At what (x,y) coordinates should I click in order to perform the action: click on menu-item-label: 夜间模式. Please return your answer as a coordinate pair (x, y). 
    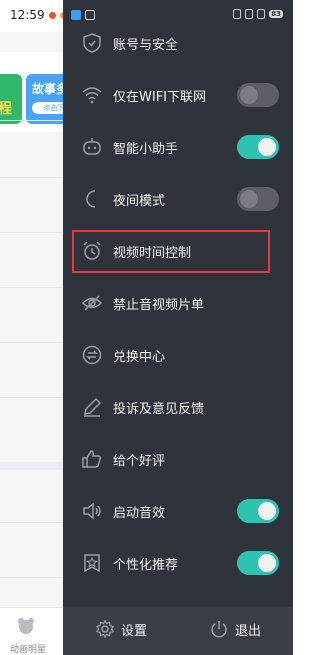
    Looking at the image, I should click on (139, 201).